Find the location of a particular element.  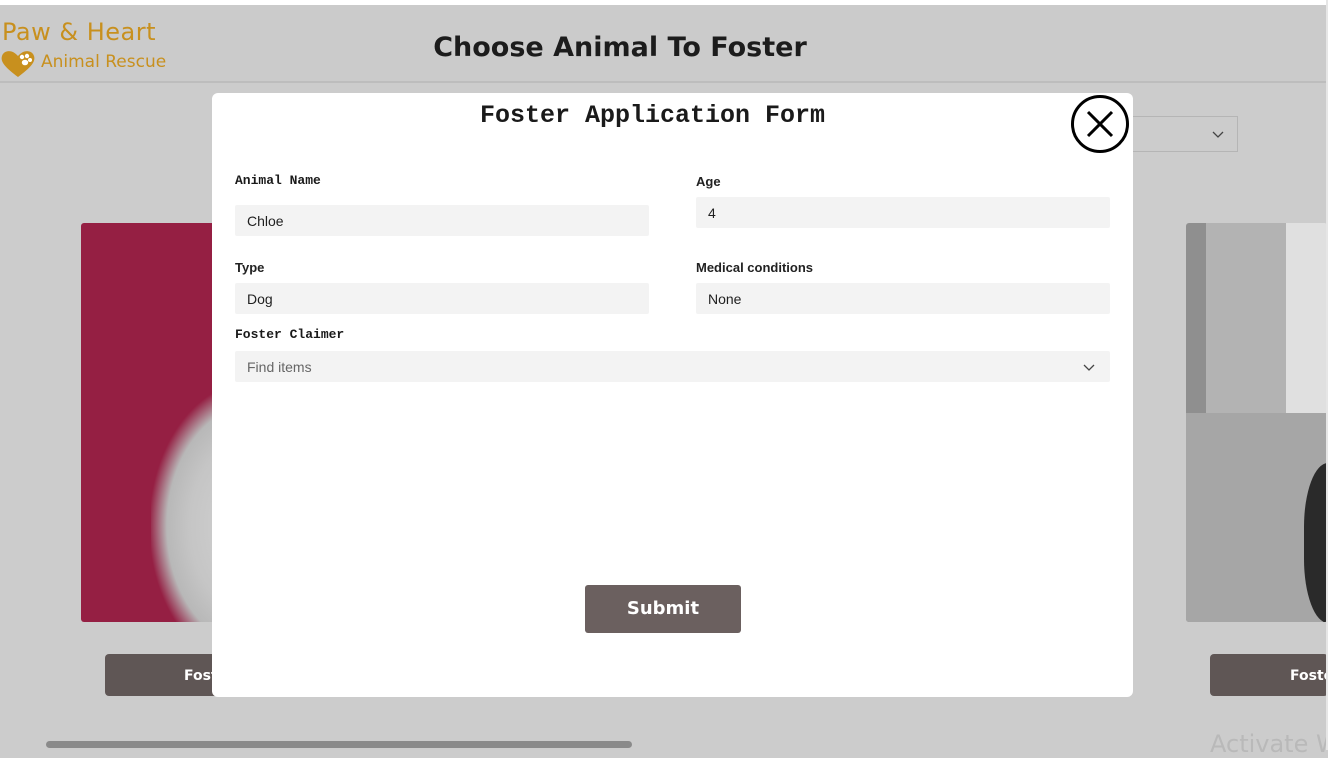

horizontal-scrollbar is located at coordinates (339, 744).